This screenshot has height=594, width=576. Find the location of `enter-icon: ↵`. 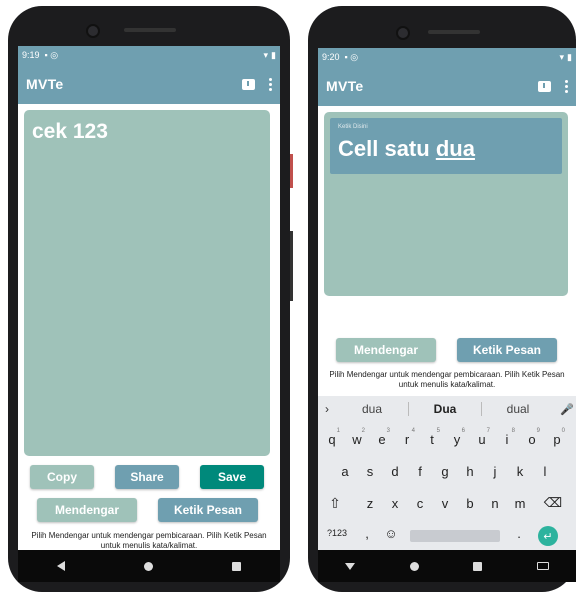

enter-icon: ↵ is located at coordinates (548, 536).